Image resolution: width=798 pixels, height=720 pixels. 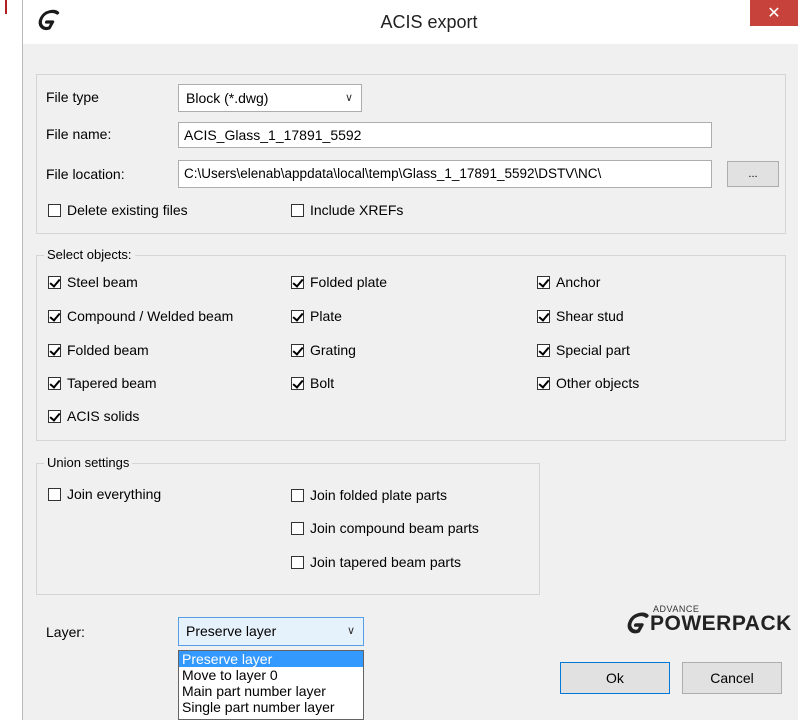 I want to click on checkbox-label: Join tapered beam parts, so click(x=385, y=562).